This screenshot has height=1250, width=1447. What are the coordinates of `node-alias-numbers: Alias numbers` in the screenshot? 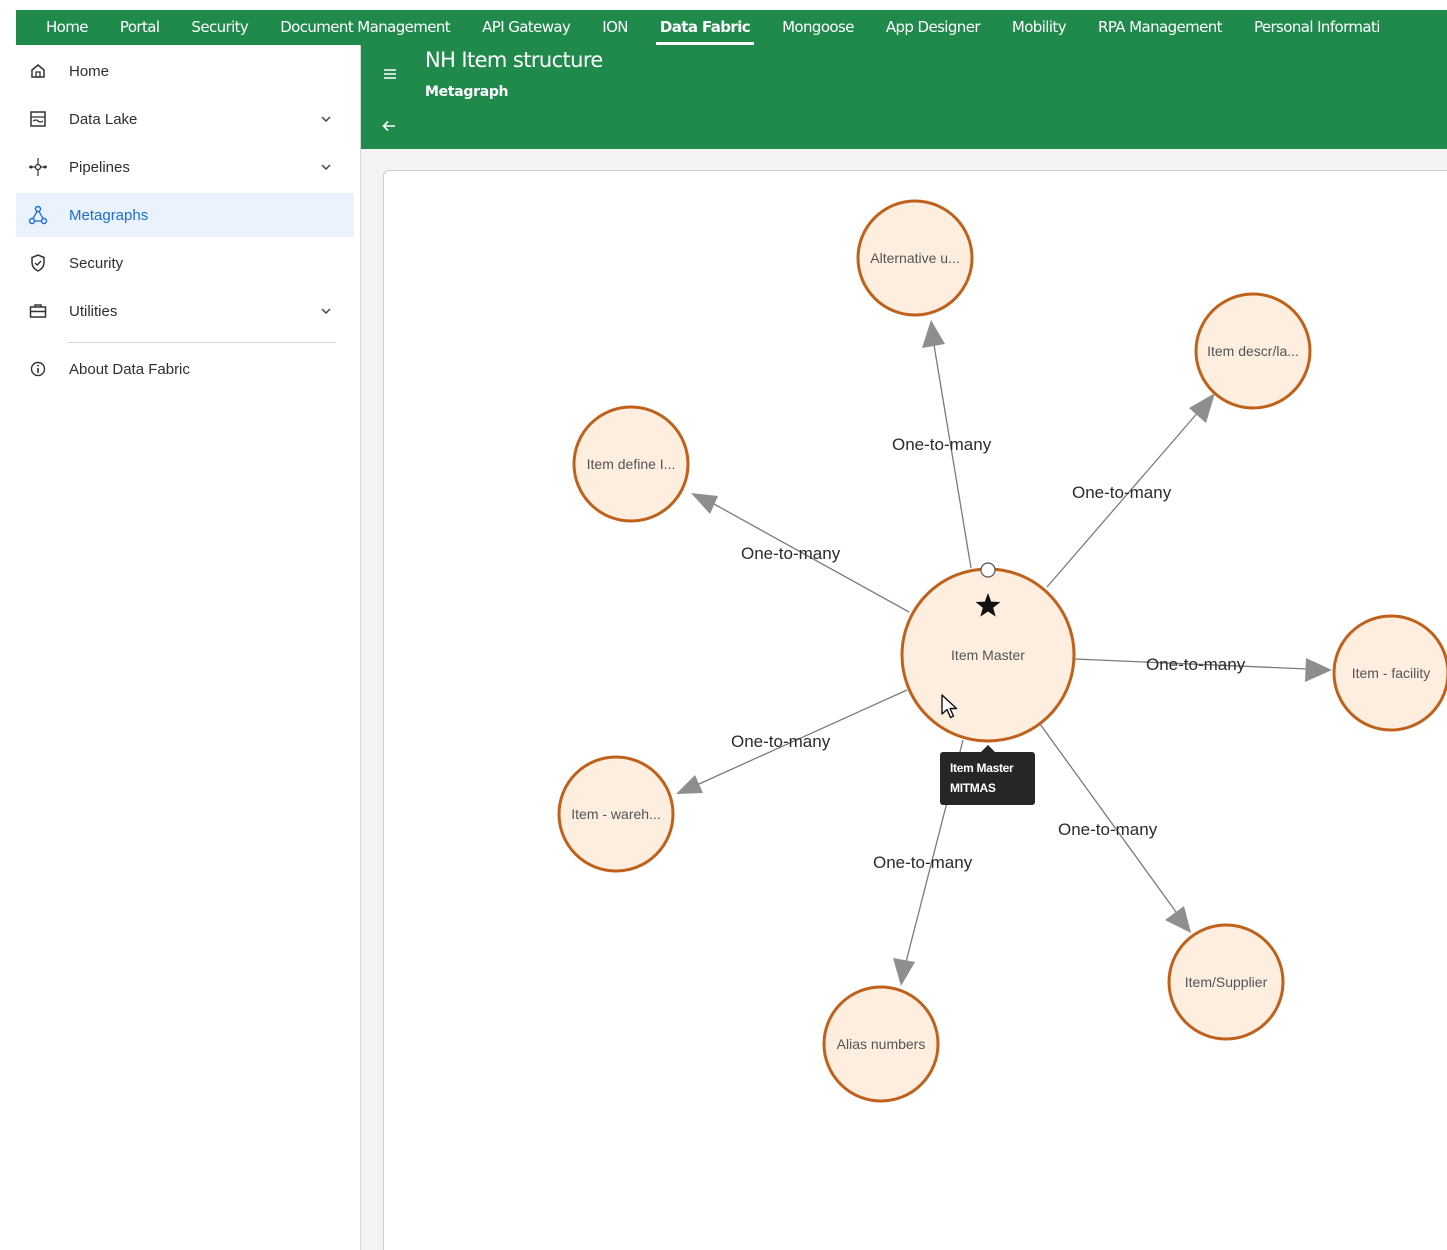 It's located at (881, 1044).